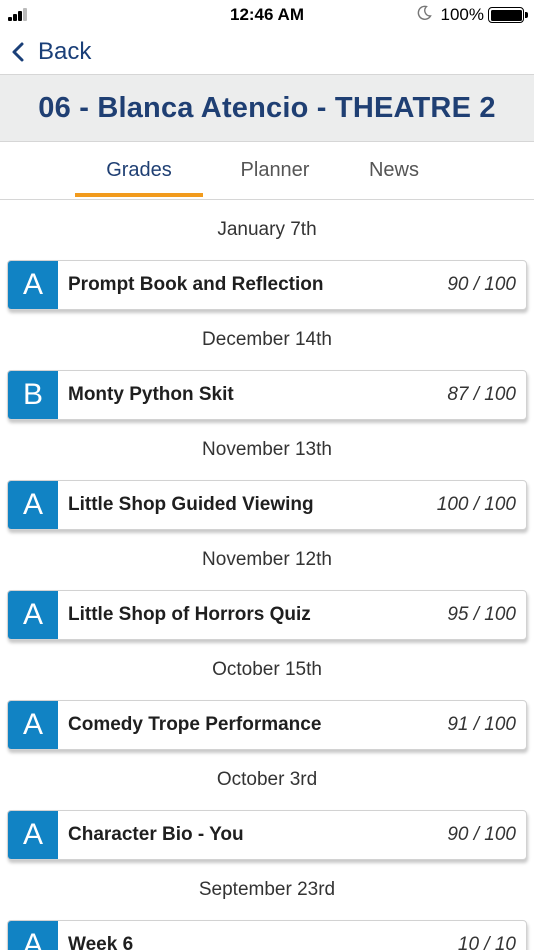 This screenshot has height=950, width=534. Describe the element at coordinates (267, 669) in the screenshot. I see `date-header: October 15th` at that location.